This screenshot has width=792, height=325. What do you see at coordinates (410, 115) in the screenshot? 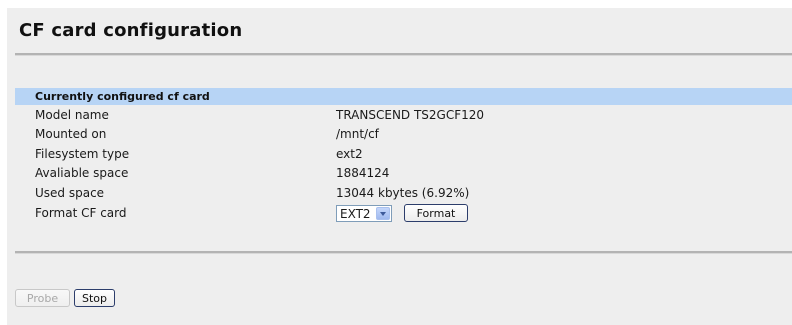
I see `model-name-value: TRANSCEND TS2GCF120` at bounding box center [410, 115].